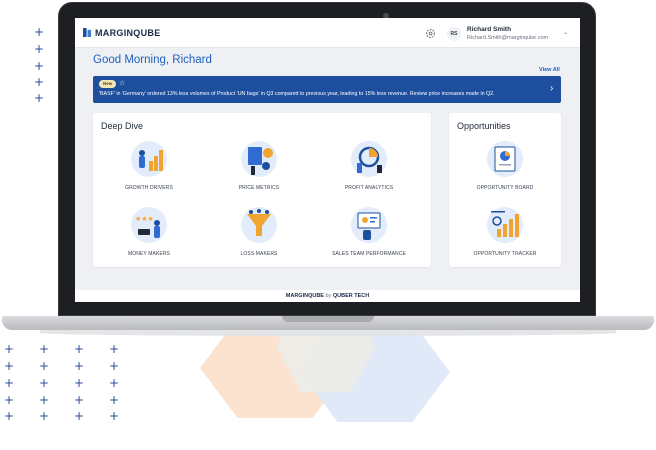 The height and width of the screenshot is (450, 656). I want to click on tile-label: OPPORTUNITY BOARD, so click(505, 188).